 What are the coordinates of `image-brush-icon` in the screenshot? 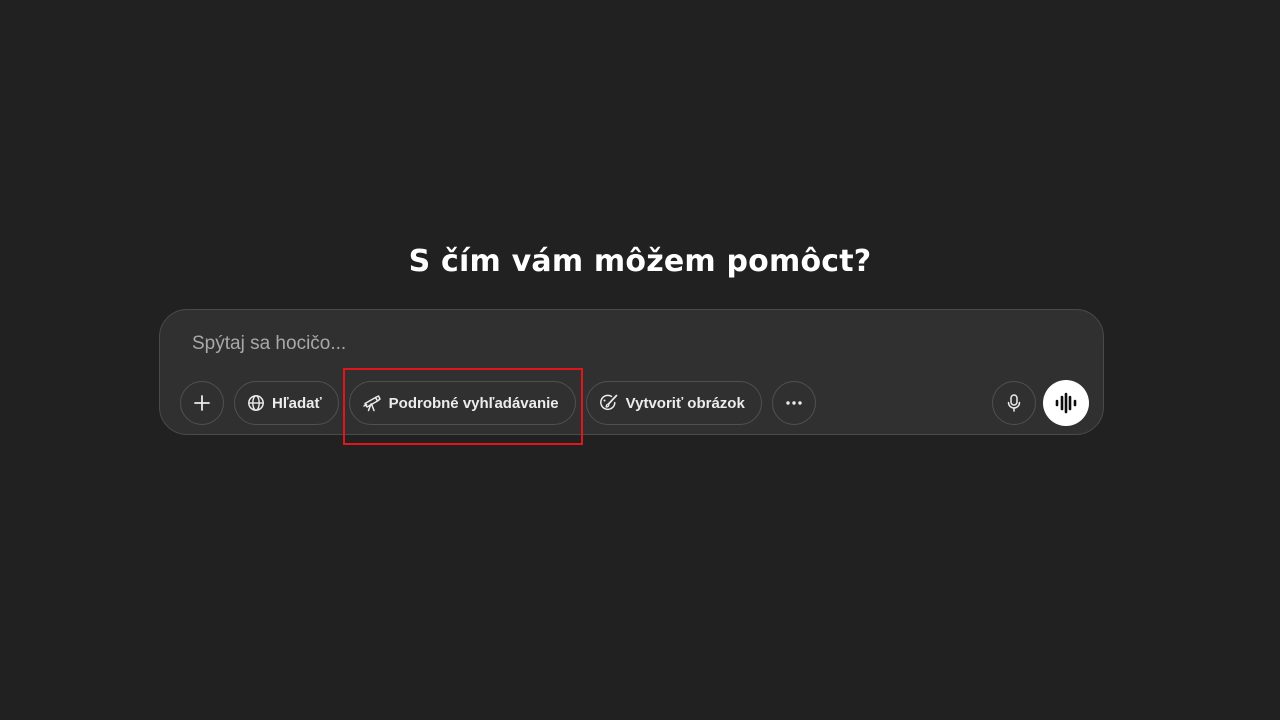 It's located at (608, 402).